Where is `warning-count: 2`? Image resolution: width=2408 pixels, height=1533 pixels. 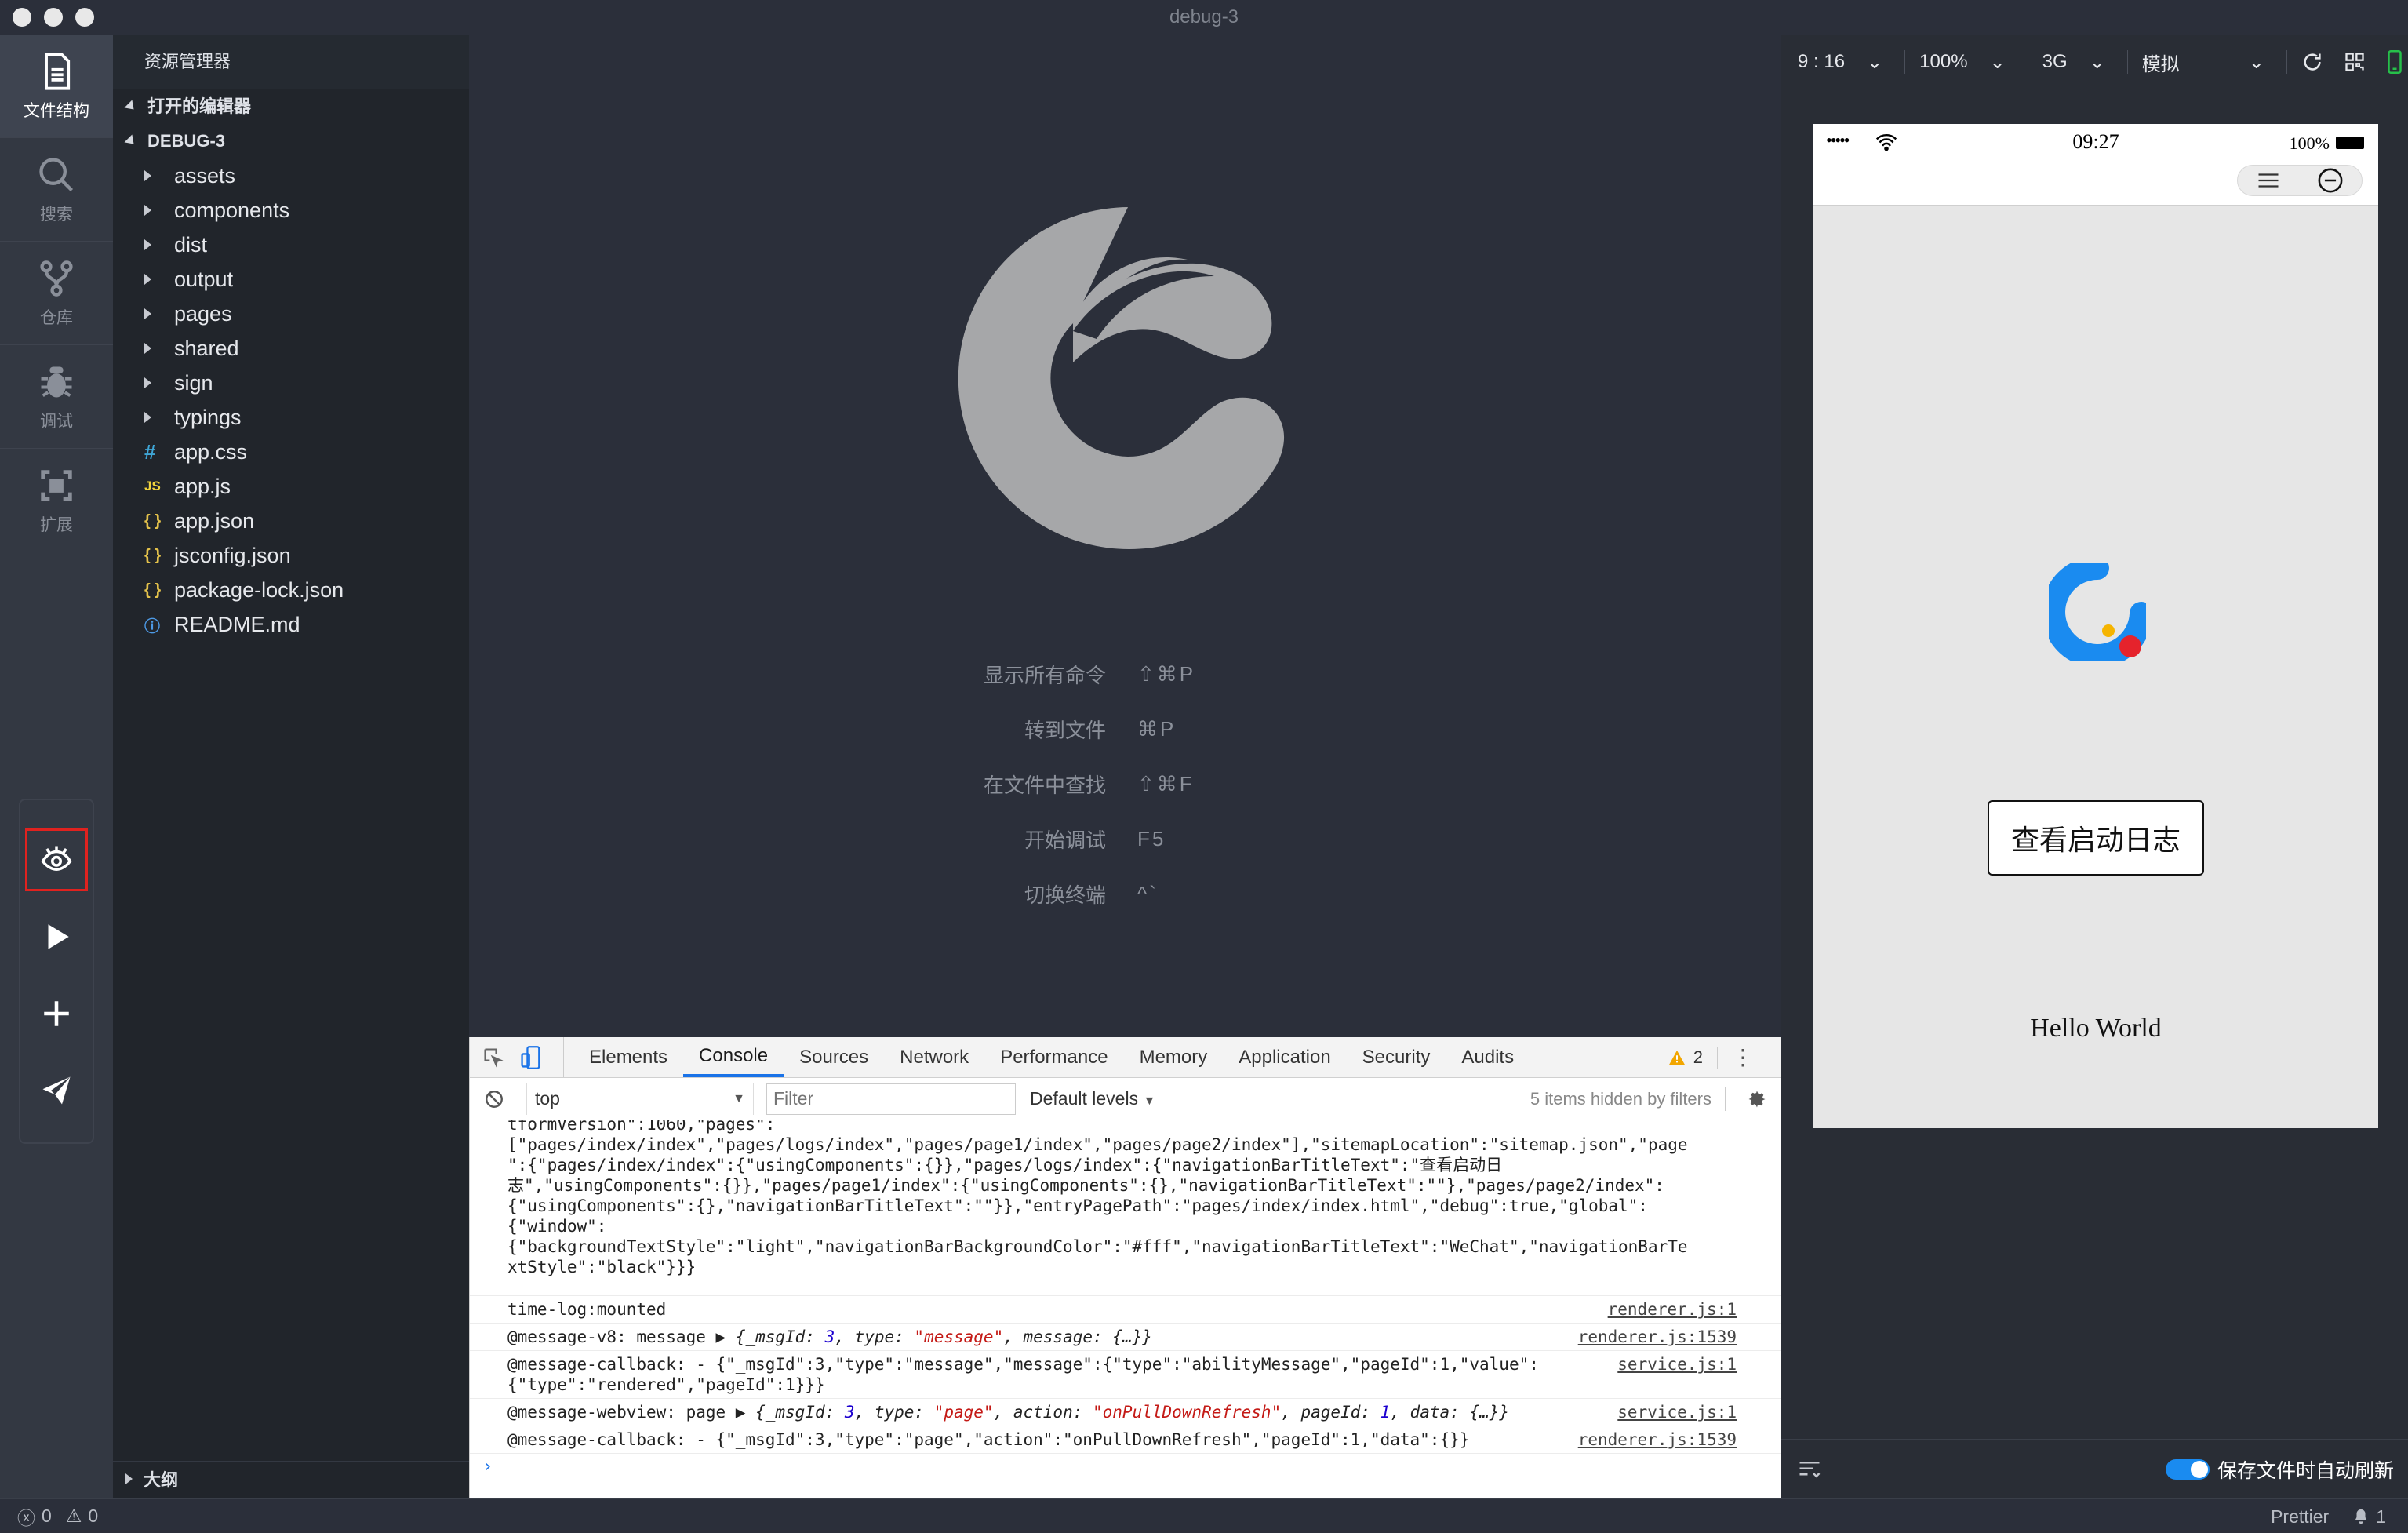
warning-count: 2 is located at coordinates (1698, 1057).